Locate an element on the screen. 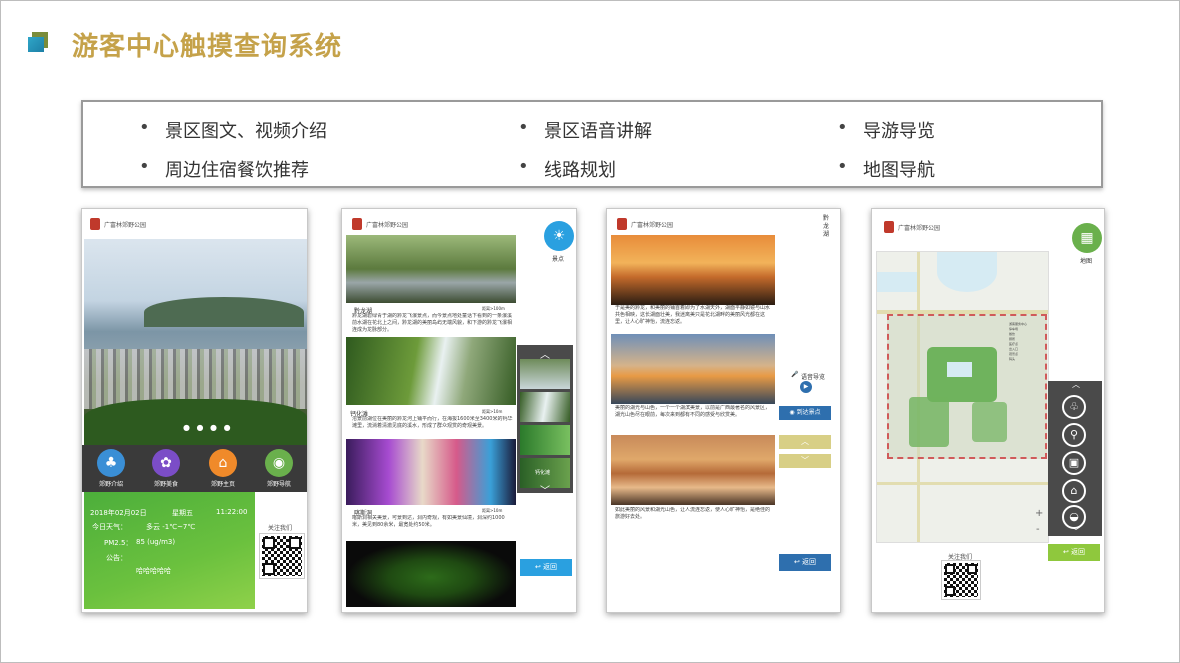 This screenshot has height=663, width=1180. detail-photo-sunset is located at coordinates (693, 270).